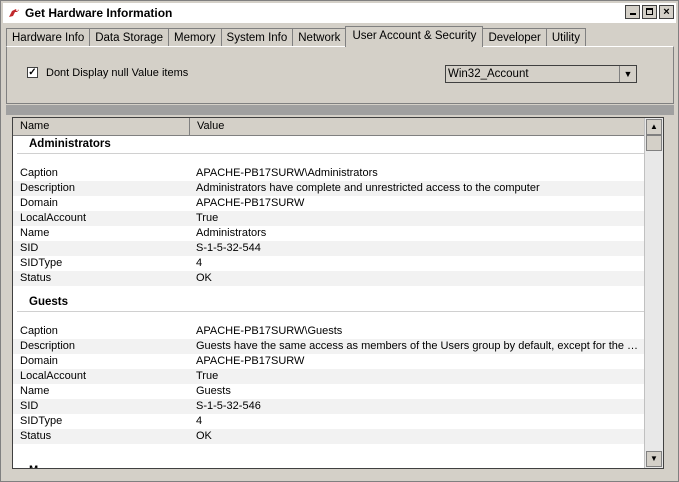  I want to click on vertical-scrollbar: ▲ ▼, so click(653, 293).